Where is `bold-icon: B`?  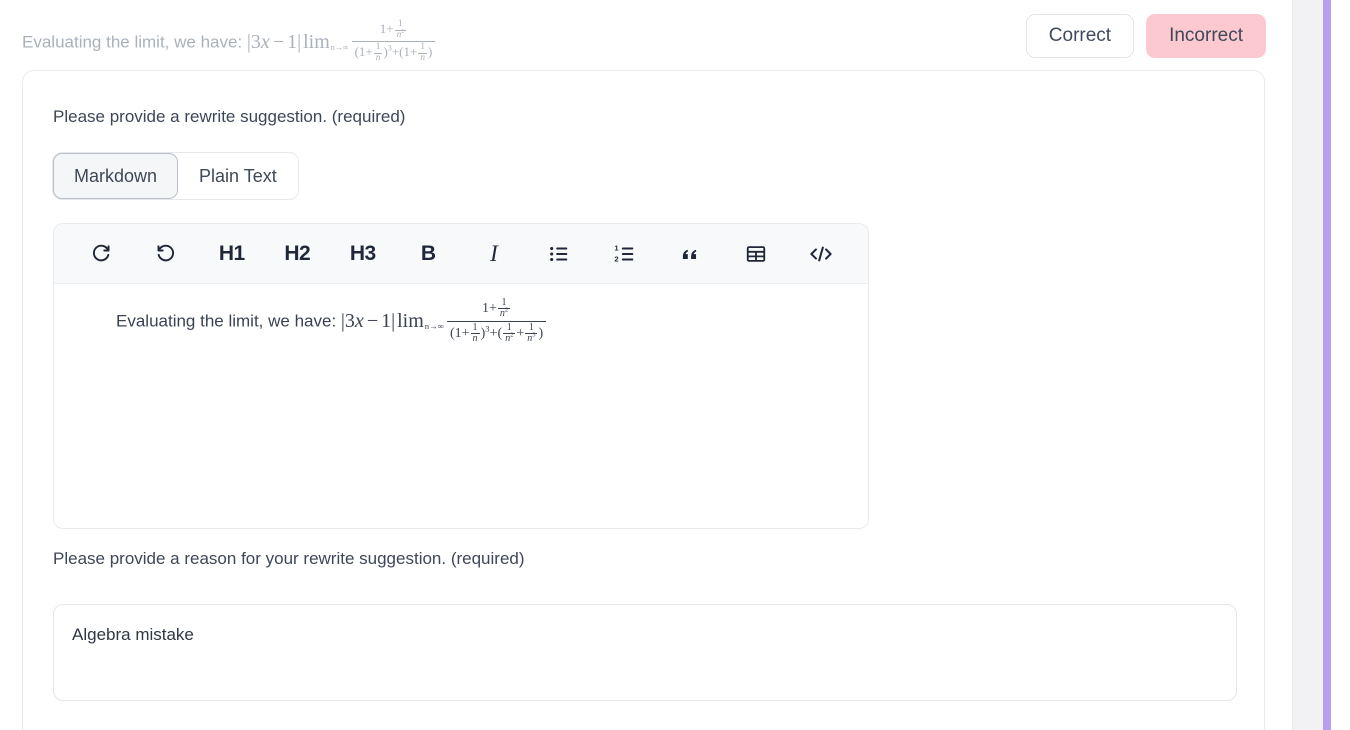 bold-icon: B is located at coordinates (428, 254).